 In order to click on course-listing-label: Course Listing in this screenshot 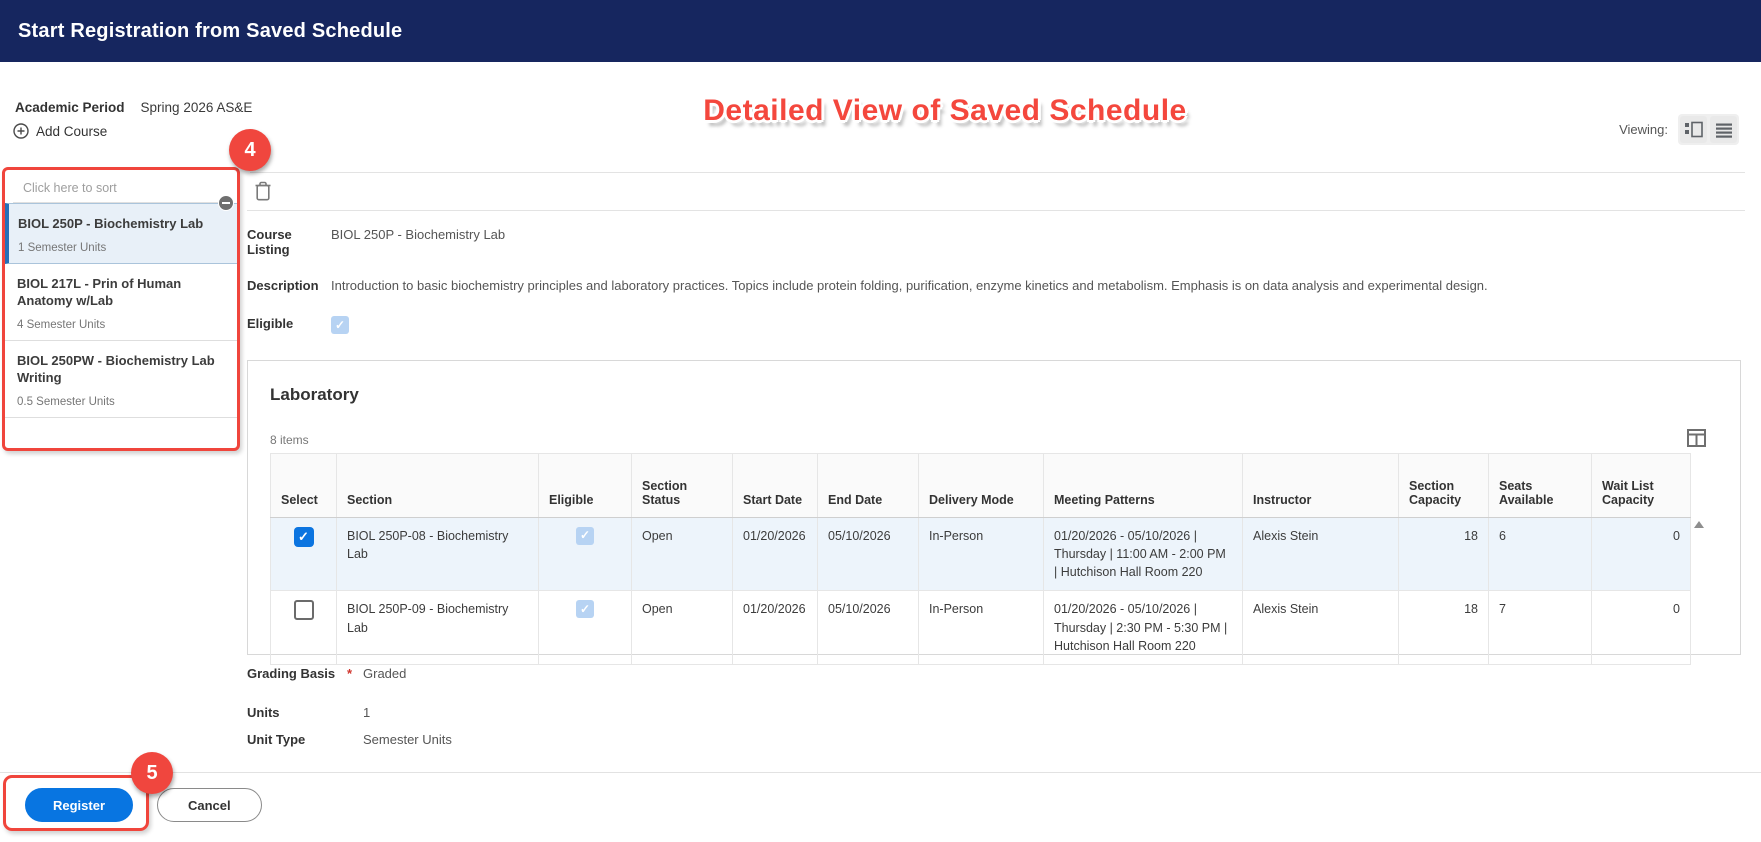, I will do `click(269, 242)`.